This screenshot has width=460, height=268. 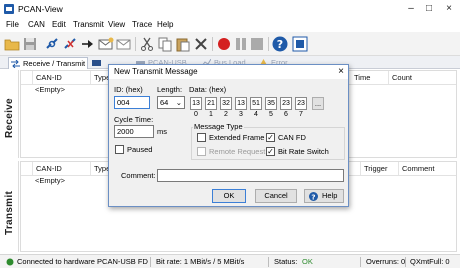 What do you see at coordinates (211, 114) in the screenshot?
I see `data-index-1: 1` at bounding box center [211, 114].